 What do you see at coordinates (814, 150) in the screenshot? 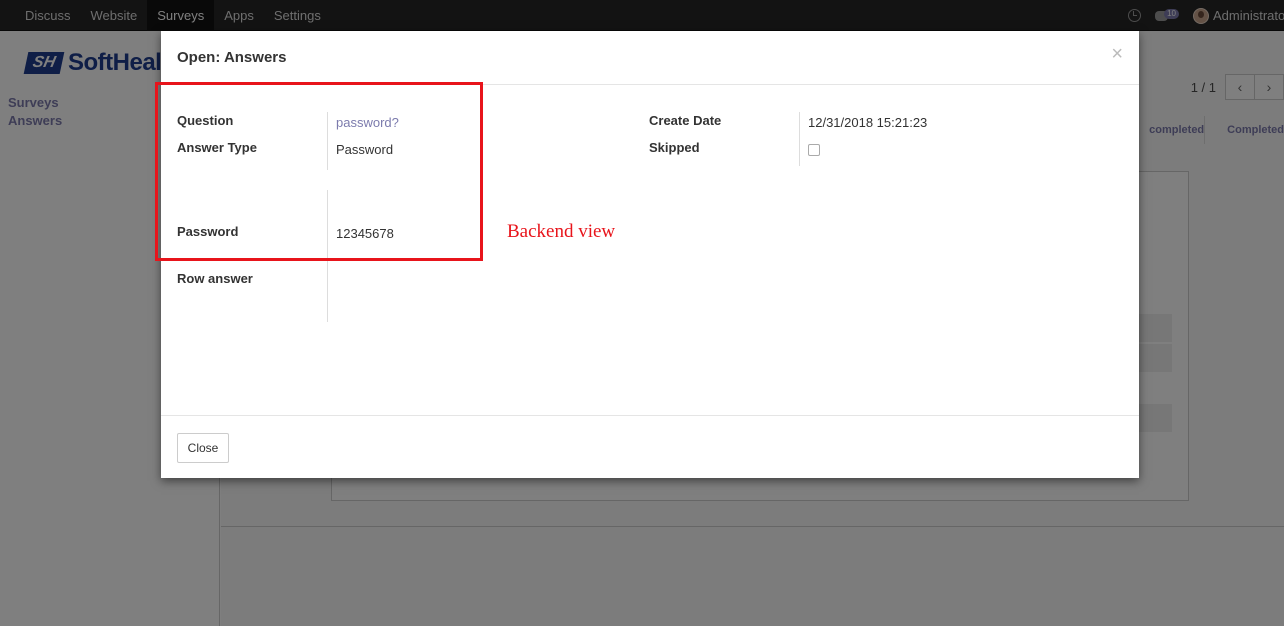
I see `skipped-checkbox` at bounding box center [814, 150].